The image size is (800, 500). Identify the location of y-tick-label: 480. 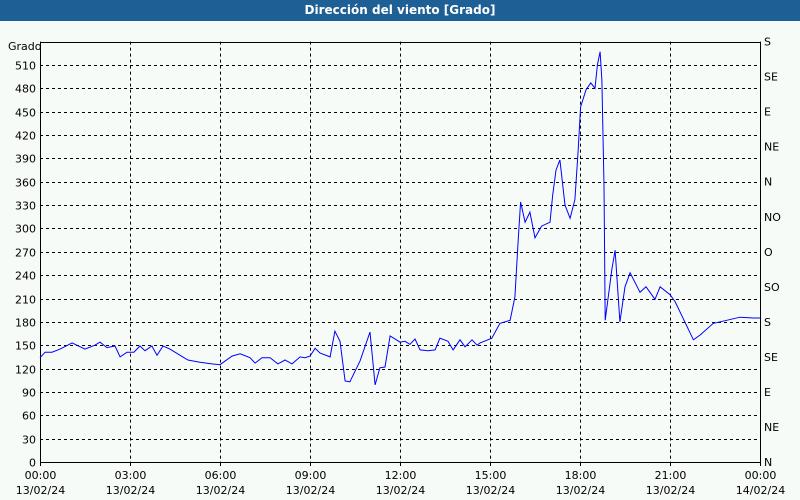
(25, 89).